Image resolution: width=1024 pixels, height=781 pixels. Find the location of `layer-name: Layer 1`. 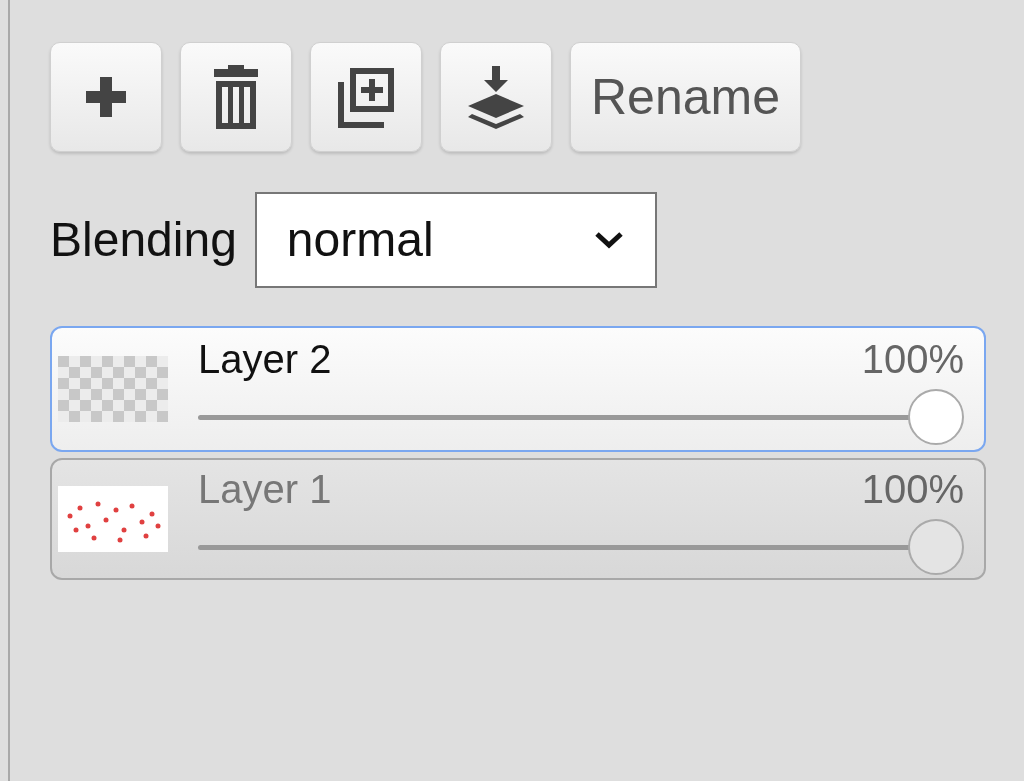

layer-name: Layer 1 is located at coordinates (265, 489).